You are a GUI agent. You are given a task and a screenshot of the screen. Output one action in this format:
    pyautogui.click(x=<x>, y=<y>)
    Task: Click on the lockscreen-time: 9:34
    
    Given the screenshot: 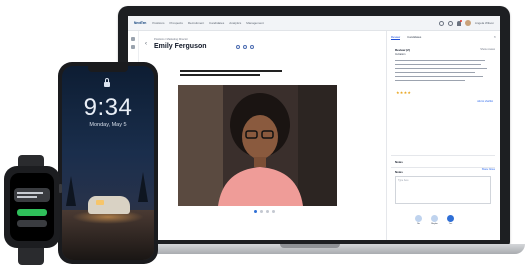 What is the action you would take?
    pyautogui.click(x=108, y=107)
    